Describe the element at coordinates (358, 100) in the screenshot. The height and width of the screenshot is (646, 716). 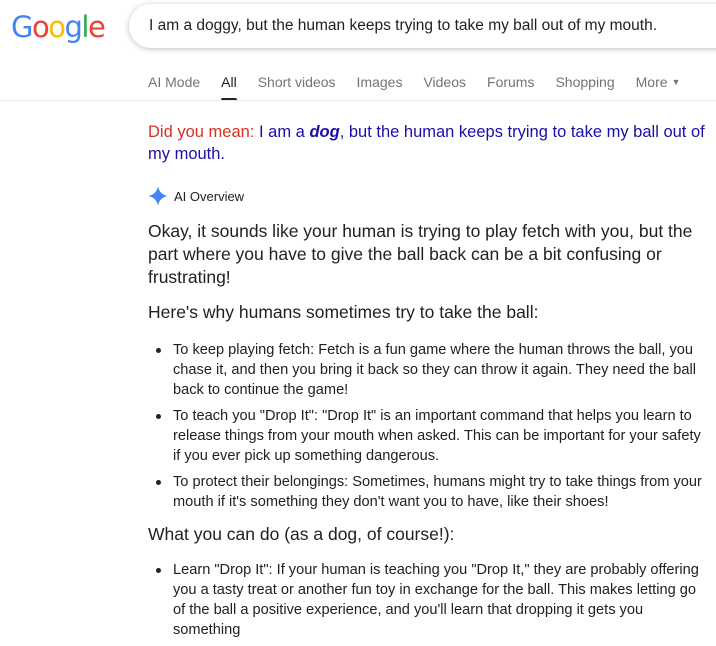
I see `header-divider` at that location.